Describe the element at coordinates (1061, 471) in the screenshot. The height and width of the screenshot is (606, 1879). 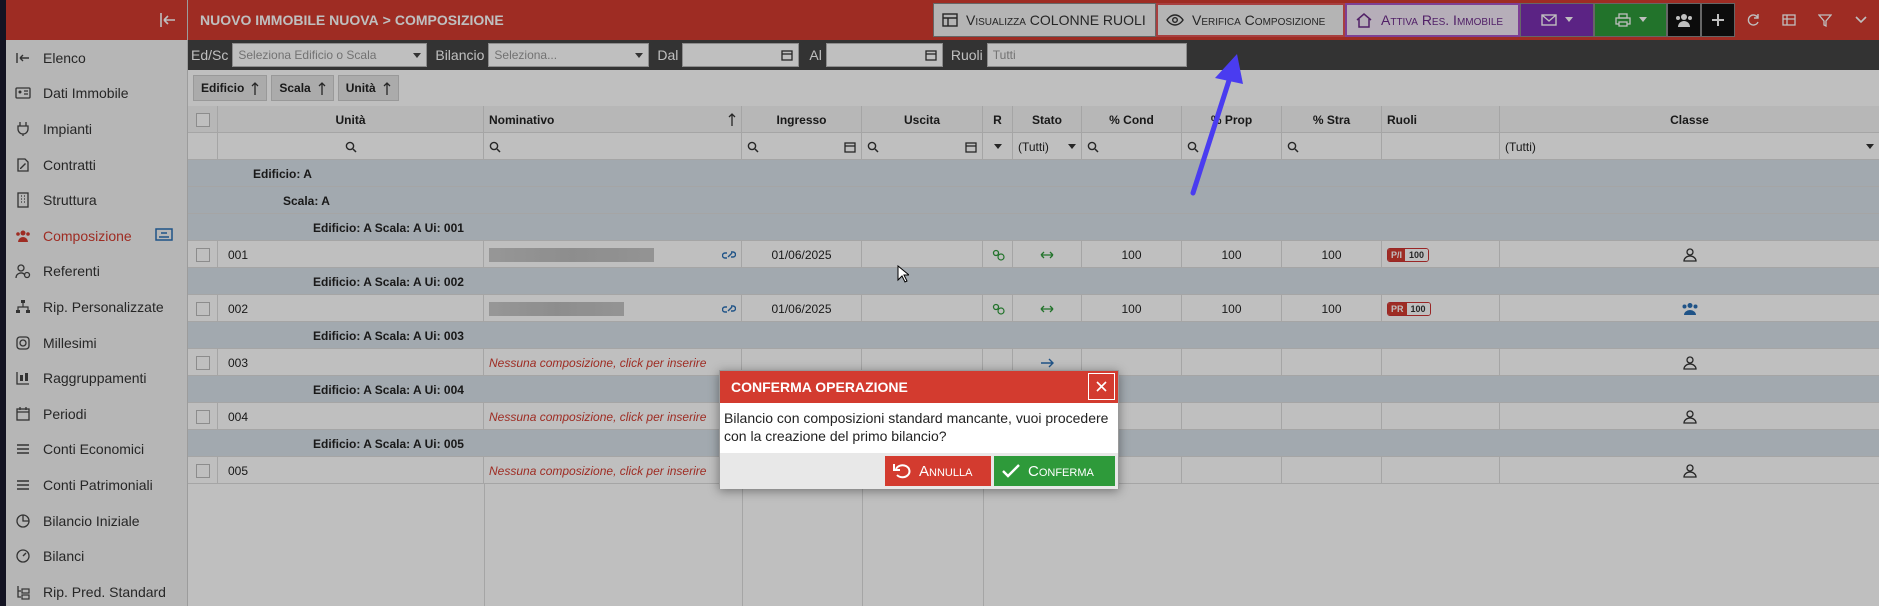
I see `conferma-label: Conferma` at that location.